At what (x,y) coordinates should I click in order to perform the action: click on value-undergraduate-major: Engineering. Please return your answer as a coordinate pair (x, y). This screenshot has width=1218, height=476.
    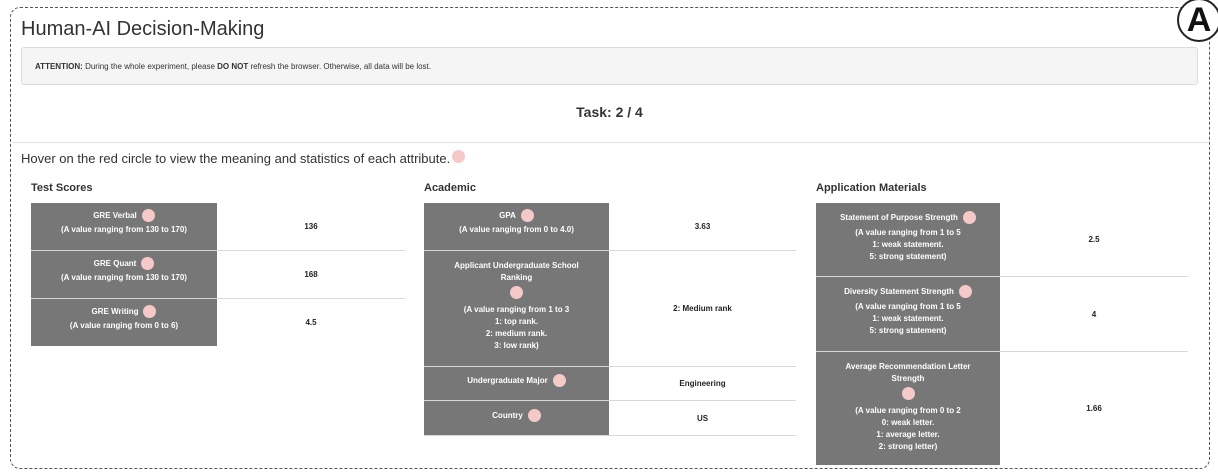
    Looking at the image, I should click on (702, 383).